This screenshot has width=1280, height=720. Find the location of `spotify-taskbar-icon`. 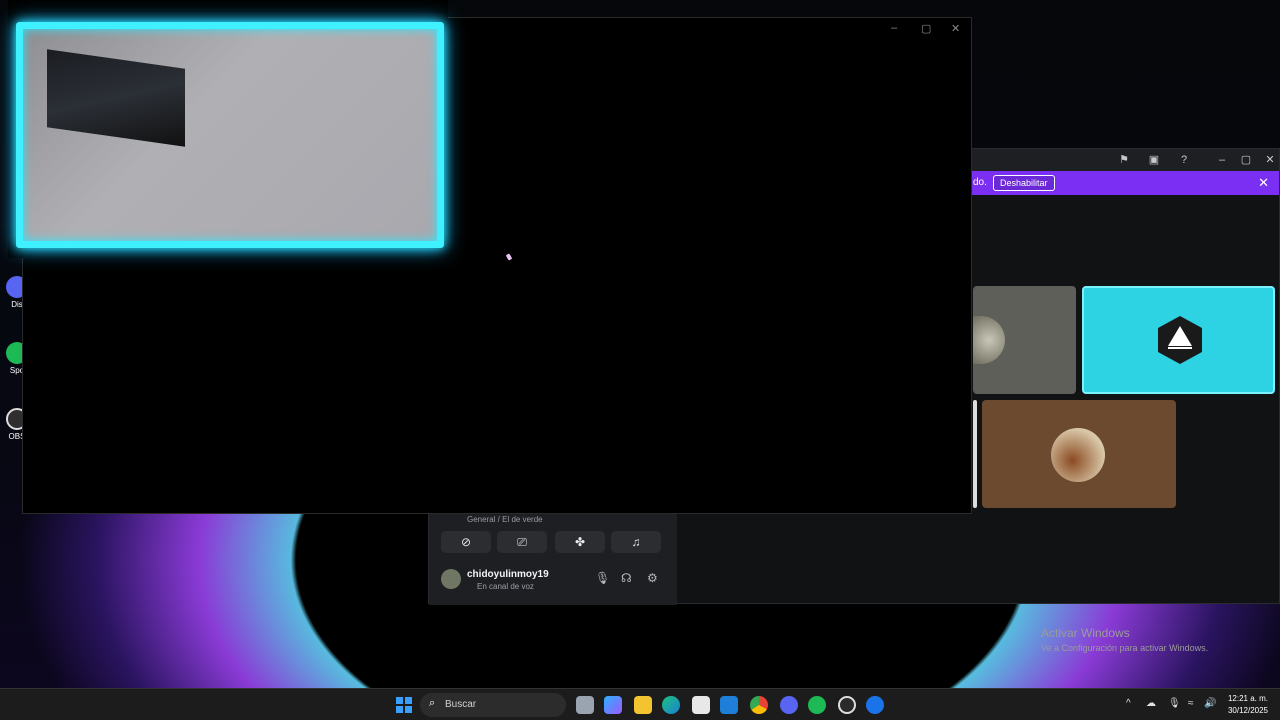

spotify-taskbar-icon is located at coordinates (817, 705).